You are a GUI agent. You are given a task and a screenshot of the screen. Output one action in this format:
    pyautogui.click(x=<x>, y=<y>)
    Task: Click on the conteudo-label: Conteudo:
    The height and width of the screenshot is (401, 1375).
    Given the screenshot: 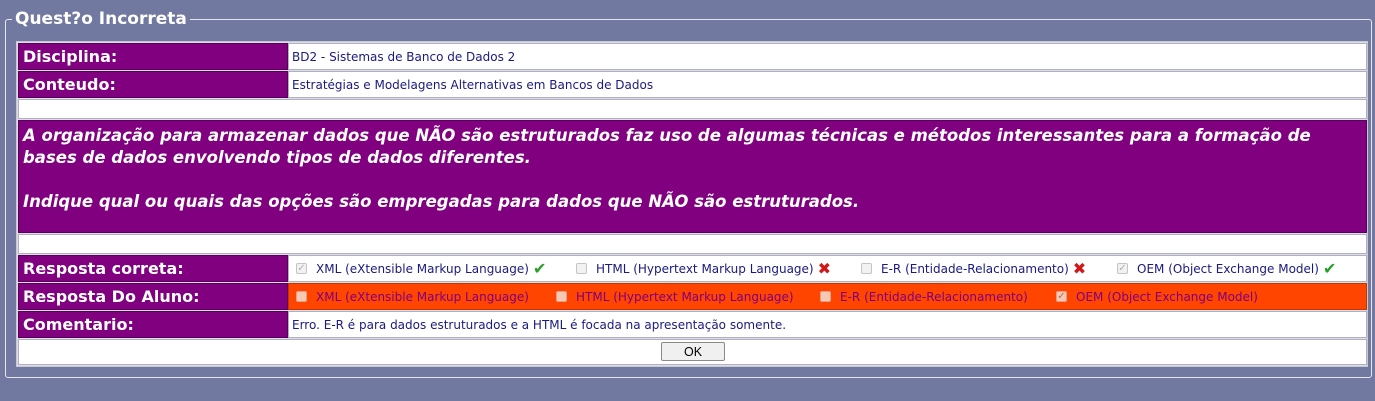 What is the action you would take?
    pyautogui.click(x=153, y=84)
    